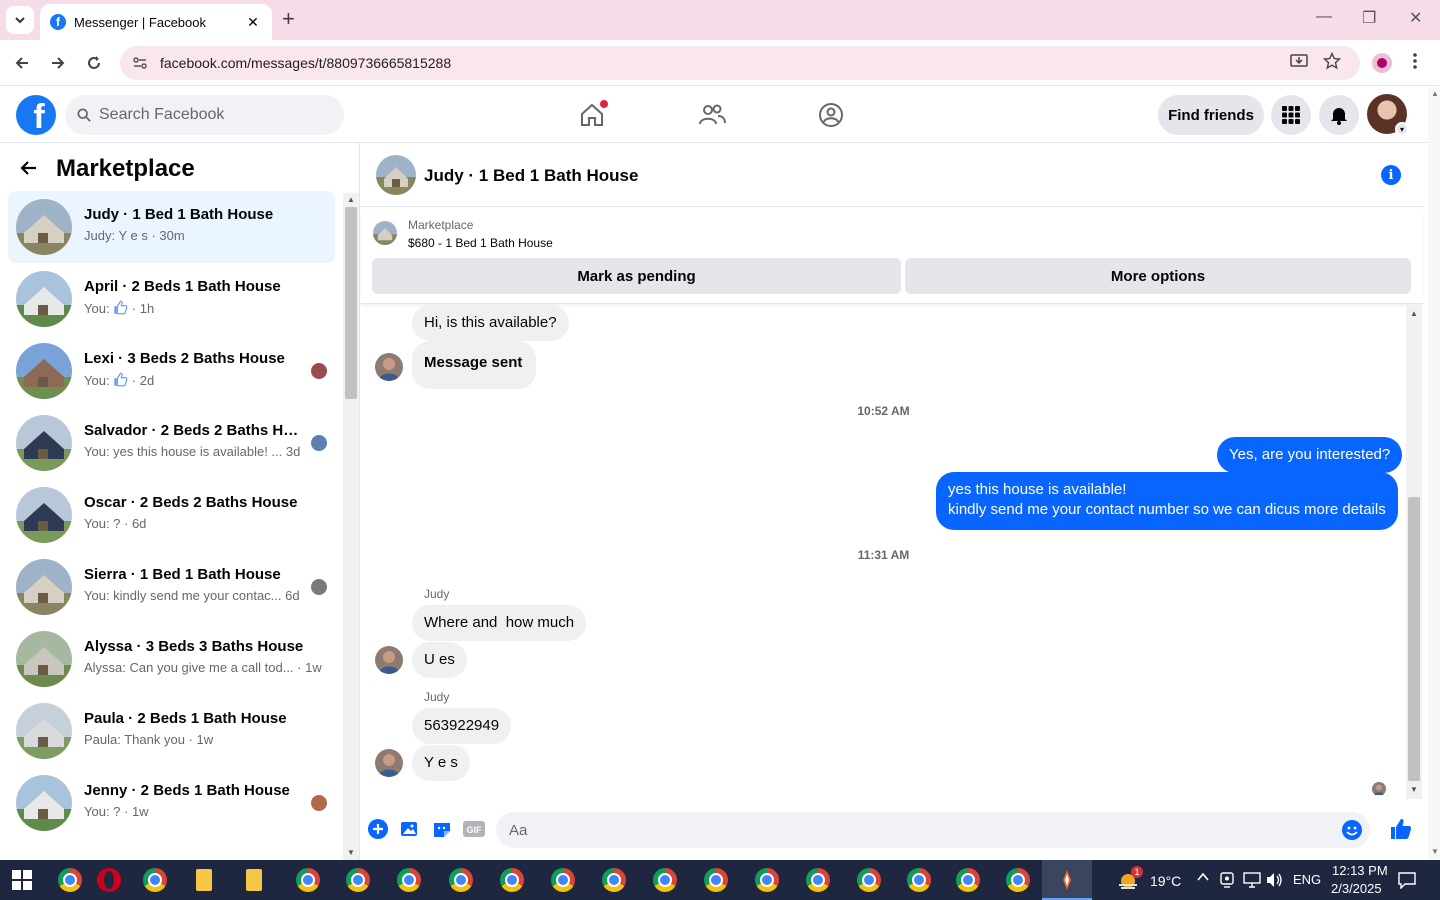 The image size is (1440, 900). I want to click on message-bubble-incoming: Message sent, so click(474, 365).